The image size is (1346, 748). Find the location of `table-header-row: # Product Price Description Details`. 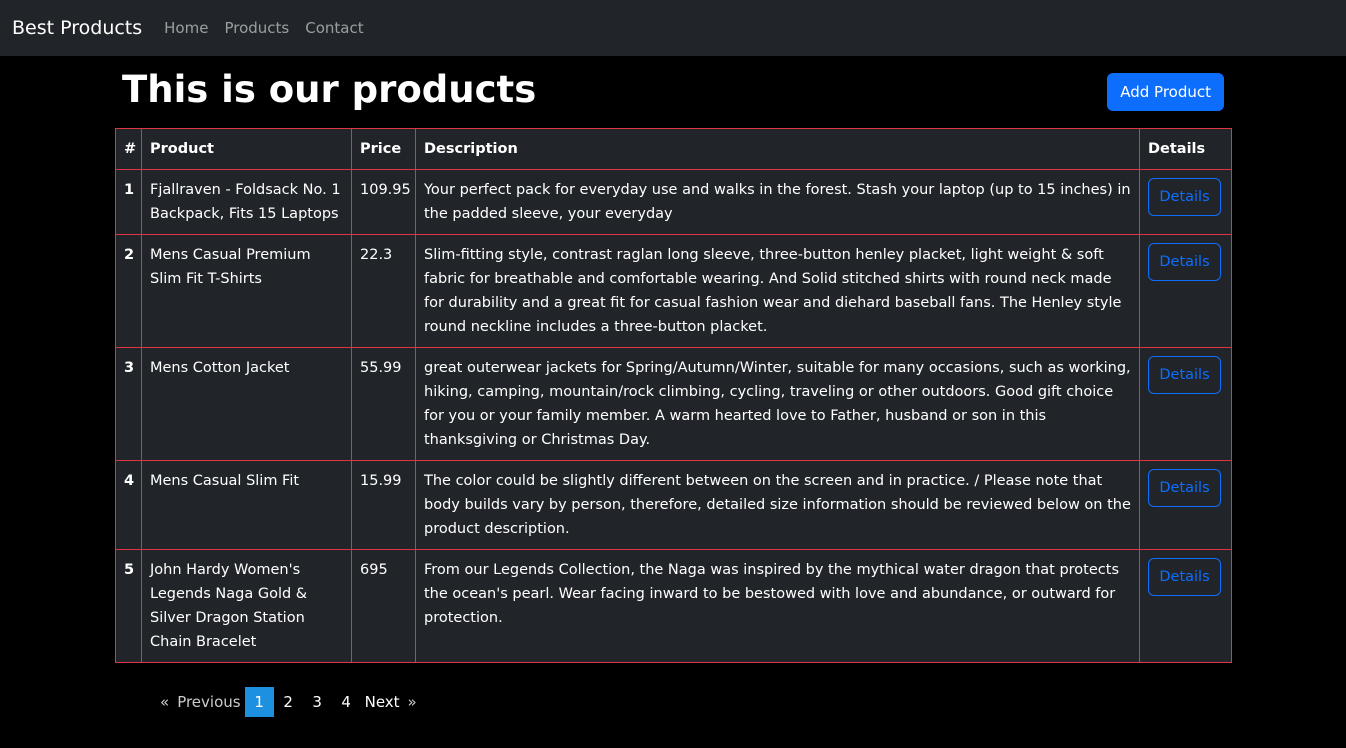

table-header-row: # Product Price Description Details is located at coordinates (673, 149).